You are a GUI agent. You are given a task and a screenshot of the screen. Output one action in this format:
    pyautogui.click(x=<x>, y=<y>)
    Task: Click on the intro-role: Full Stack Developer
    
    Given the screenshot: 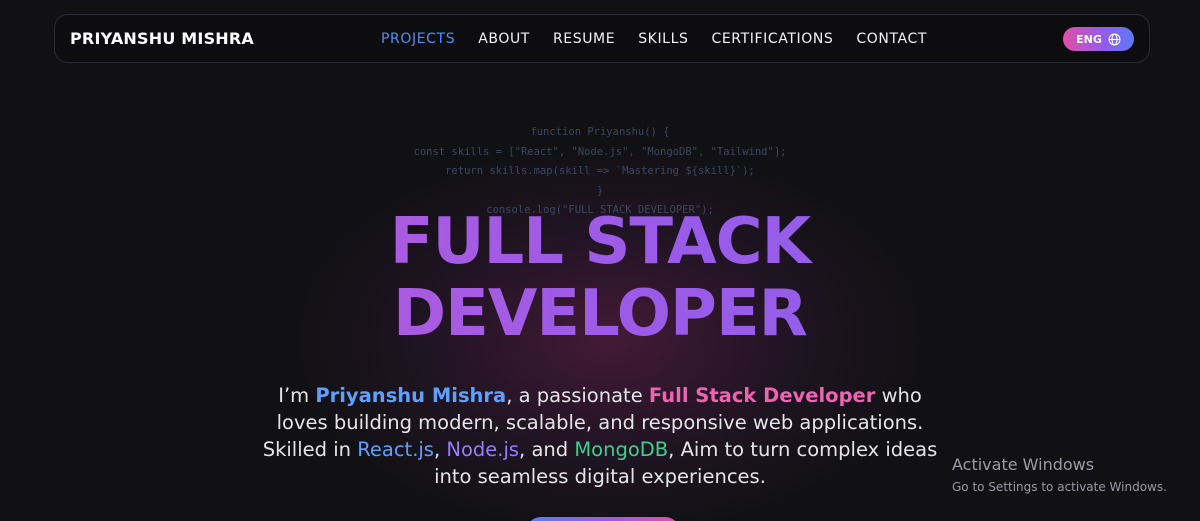 What is the action you would take?
    pyautogui.click(x=762, y=395)
    